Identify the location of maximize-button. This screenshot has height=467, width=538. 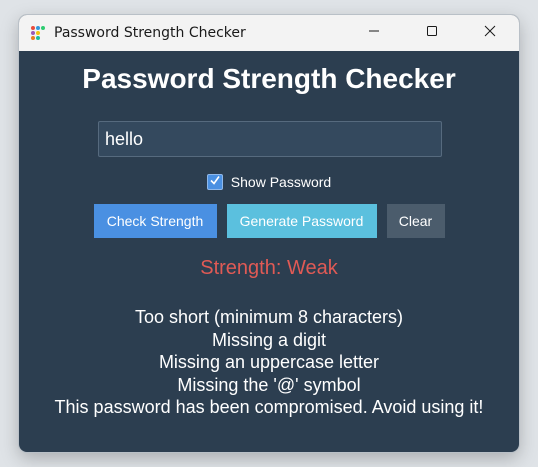
(432, 33).